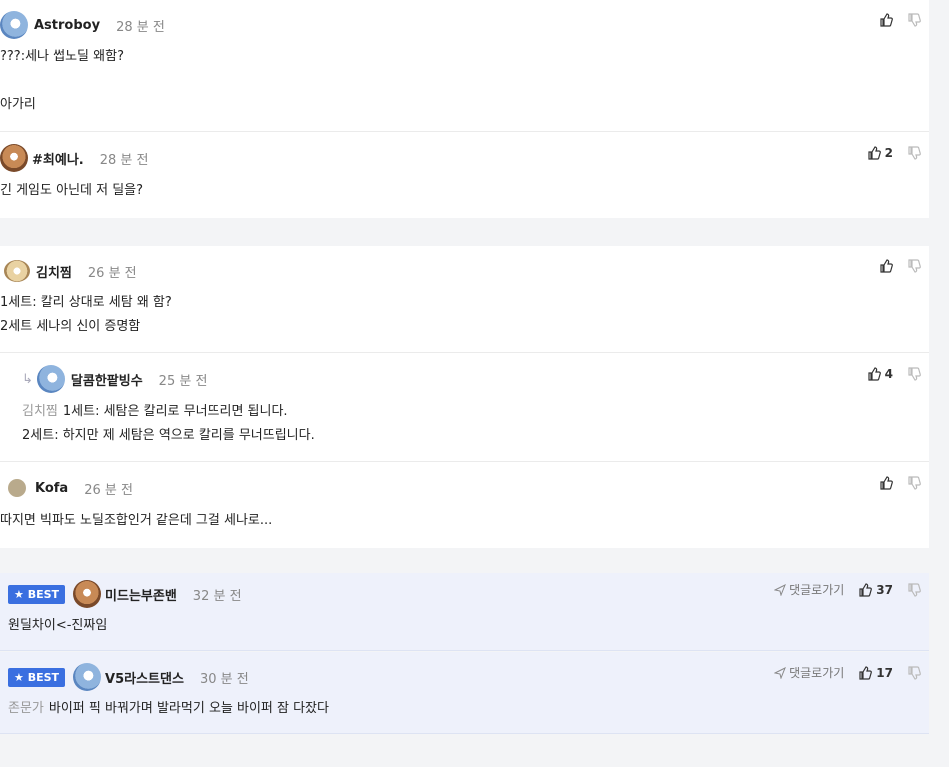 Image resolution: width=949 pixels, height=767 pixels. I want to click on mention: 존문가, so click(26, 708).